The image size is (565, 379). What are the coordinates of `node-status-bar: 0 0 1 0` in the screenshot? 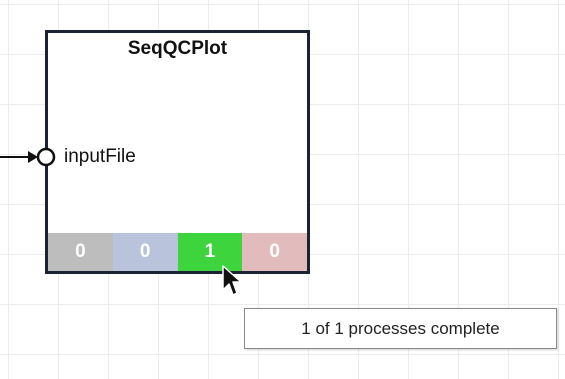 It's located at (177, 252).